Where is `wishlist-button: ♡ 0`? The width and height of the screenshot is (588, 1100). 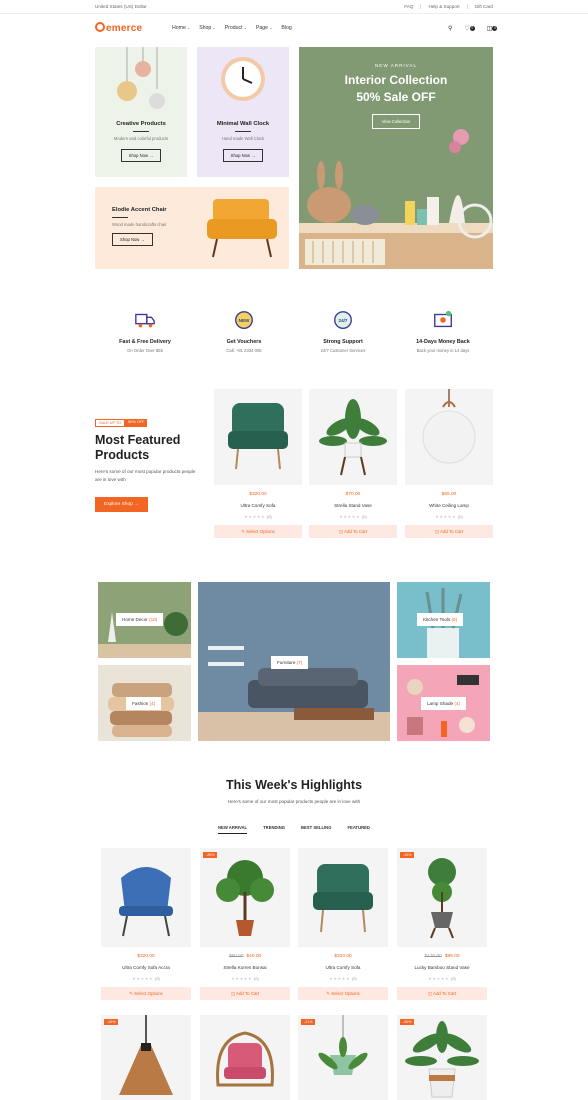
wishlist-button: ♡ 0 is located at coordinates (469, 28).